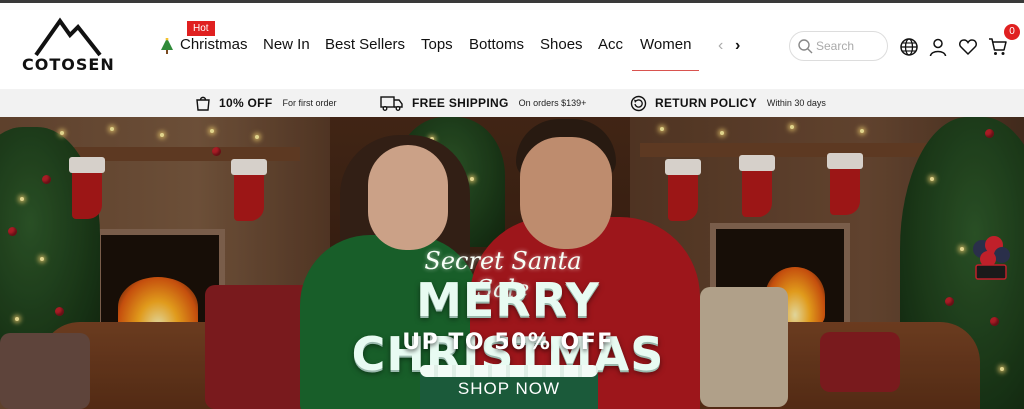 This screenshot has height=409, width=1024. Describe the element at coordinates (365, 44) in the screenshot. I see `nav-item-best-sellers: Best Sellers` at that location.